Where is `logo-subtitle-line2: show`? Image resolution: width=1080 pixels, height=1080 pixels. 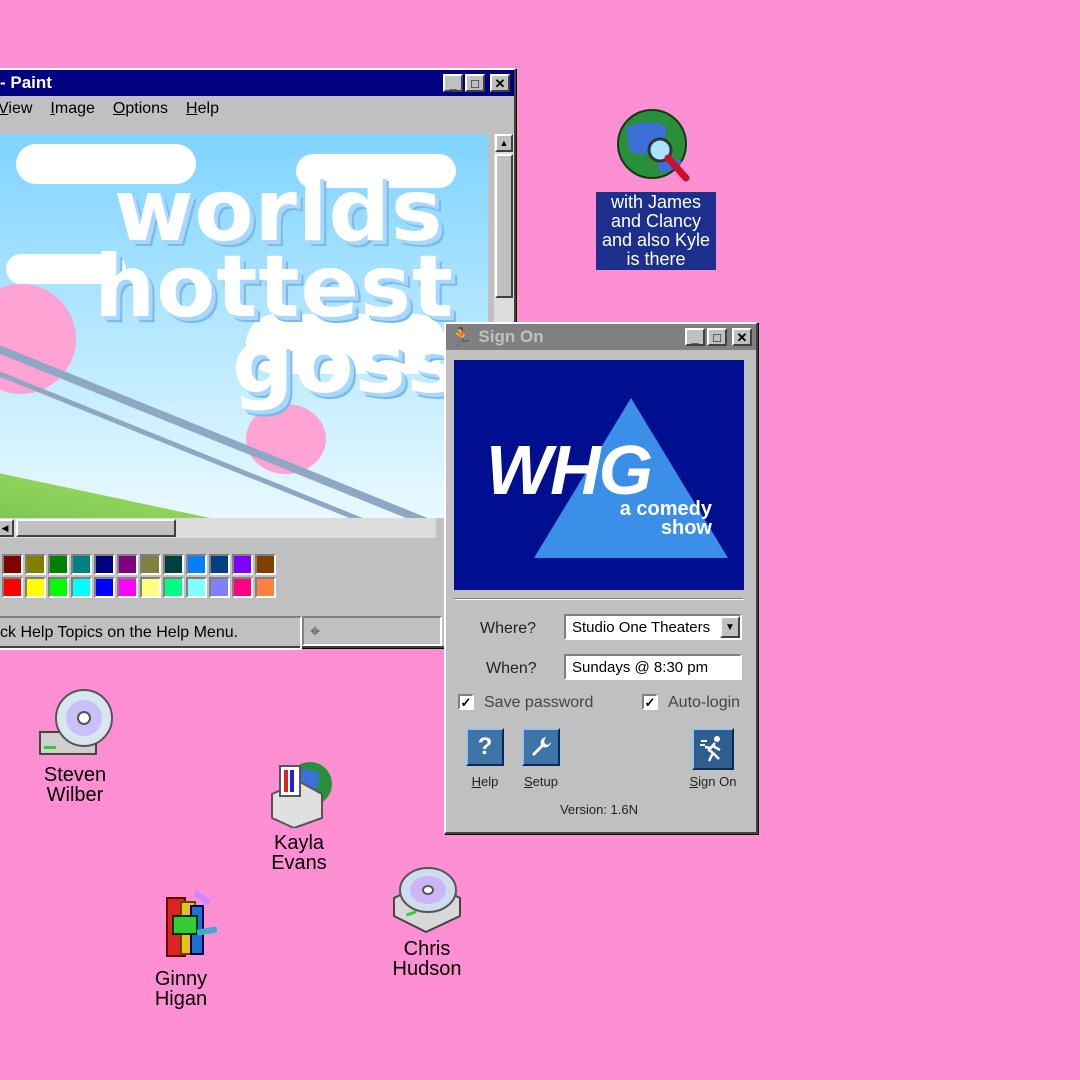
logo-subtitle-line2: show is located at coordinates (686, 528).